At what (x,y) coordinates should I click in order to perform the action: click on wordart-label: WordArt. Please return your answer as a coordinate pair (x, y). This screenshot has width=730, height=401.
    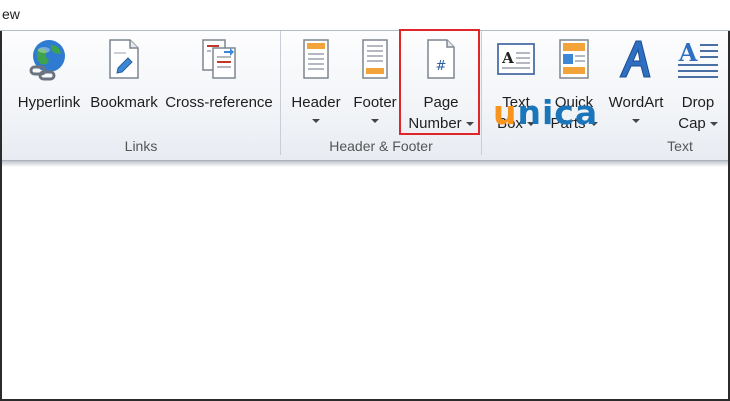
    Looking at the image, I should click on (636, 102).